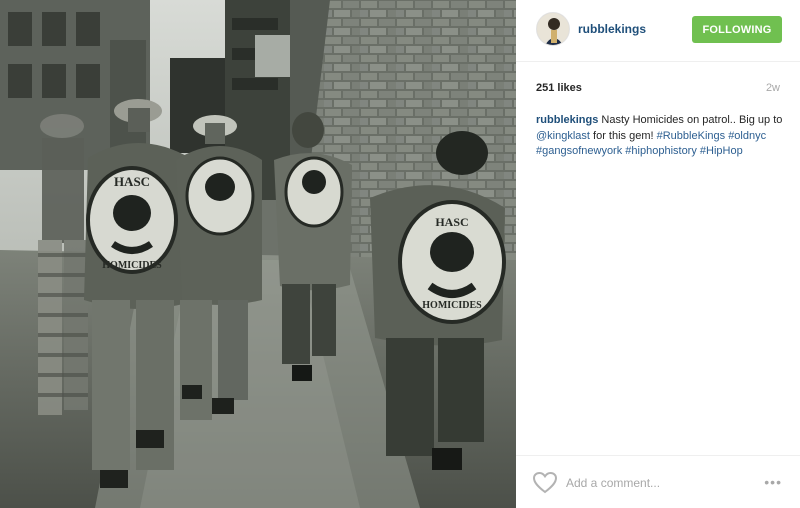 Image resolution: width=800 pixels, height=508 pixels. I want to click on heart-outline-icon, so click(545, 482).